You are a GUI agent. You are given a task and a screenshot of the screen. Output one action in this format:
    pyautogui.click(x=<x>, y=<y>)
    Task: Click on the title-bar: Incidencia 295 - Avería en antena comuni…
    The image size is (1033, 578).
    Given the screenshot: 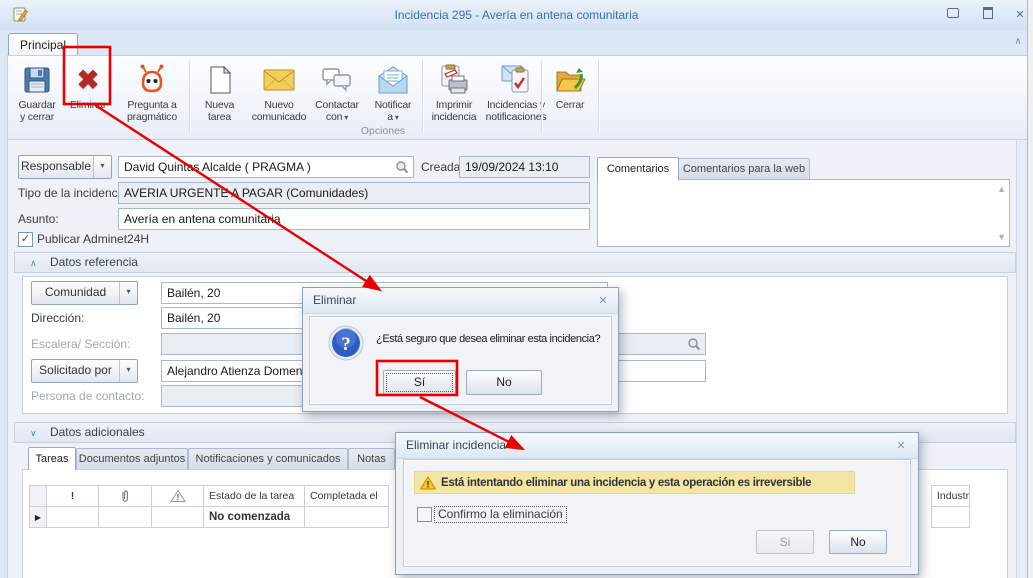 What is the action you would take?
    pyautogui.click(x=516, y=15)
    